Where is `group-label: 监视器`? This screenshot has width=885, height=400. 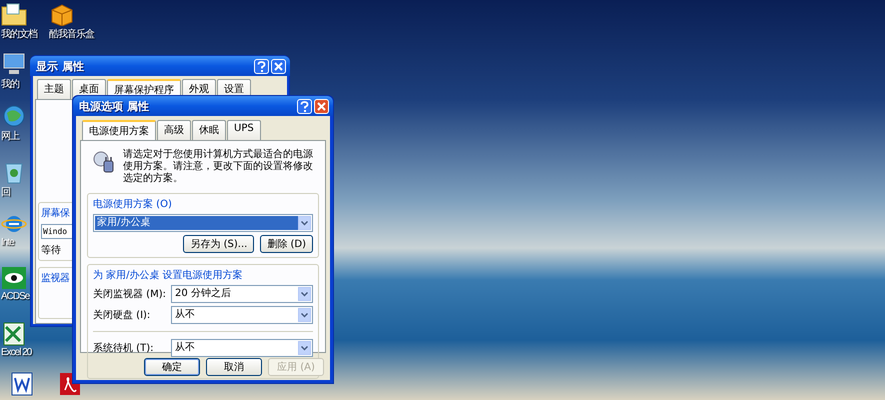 group-label: 监视器 is located at coordinates (55, 279).